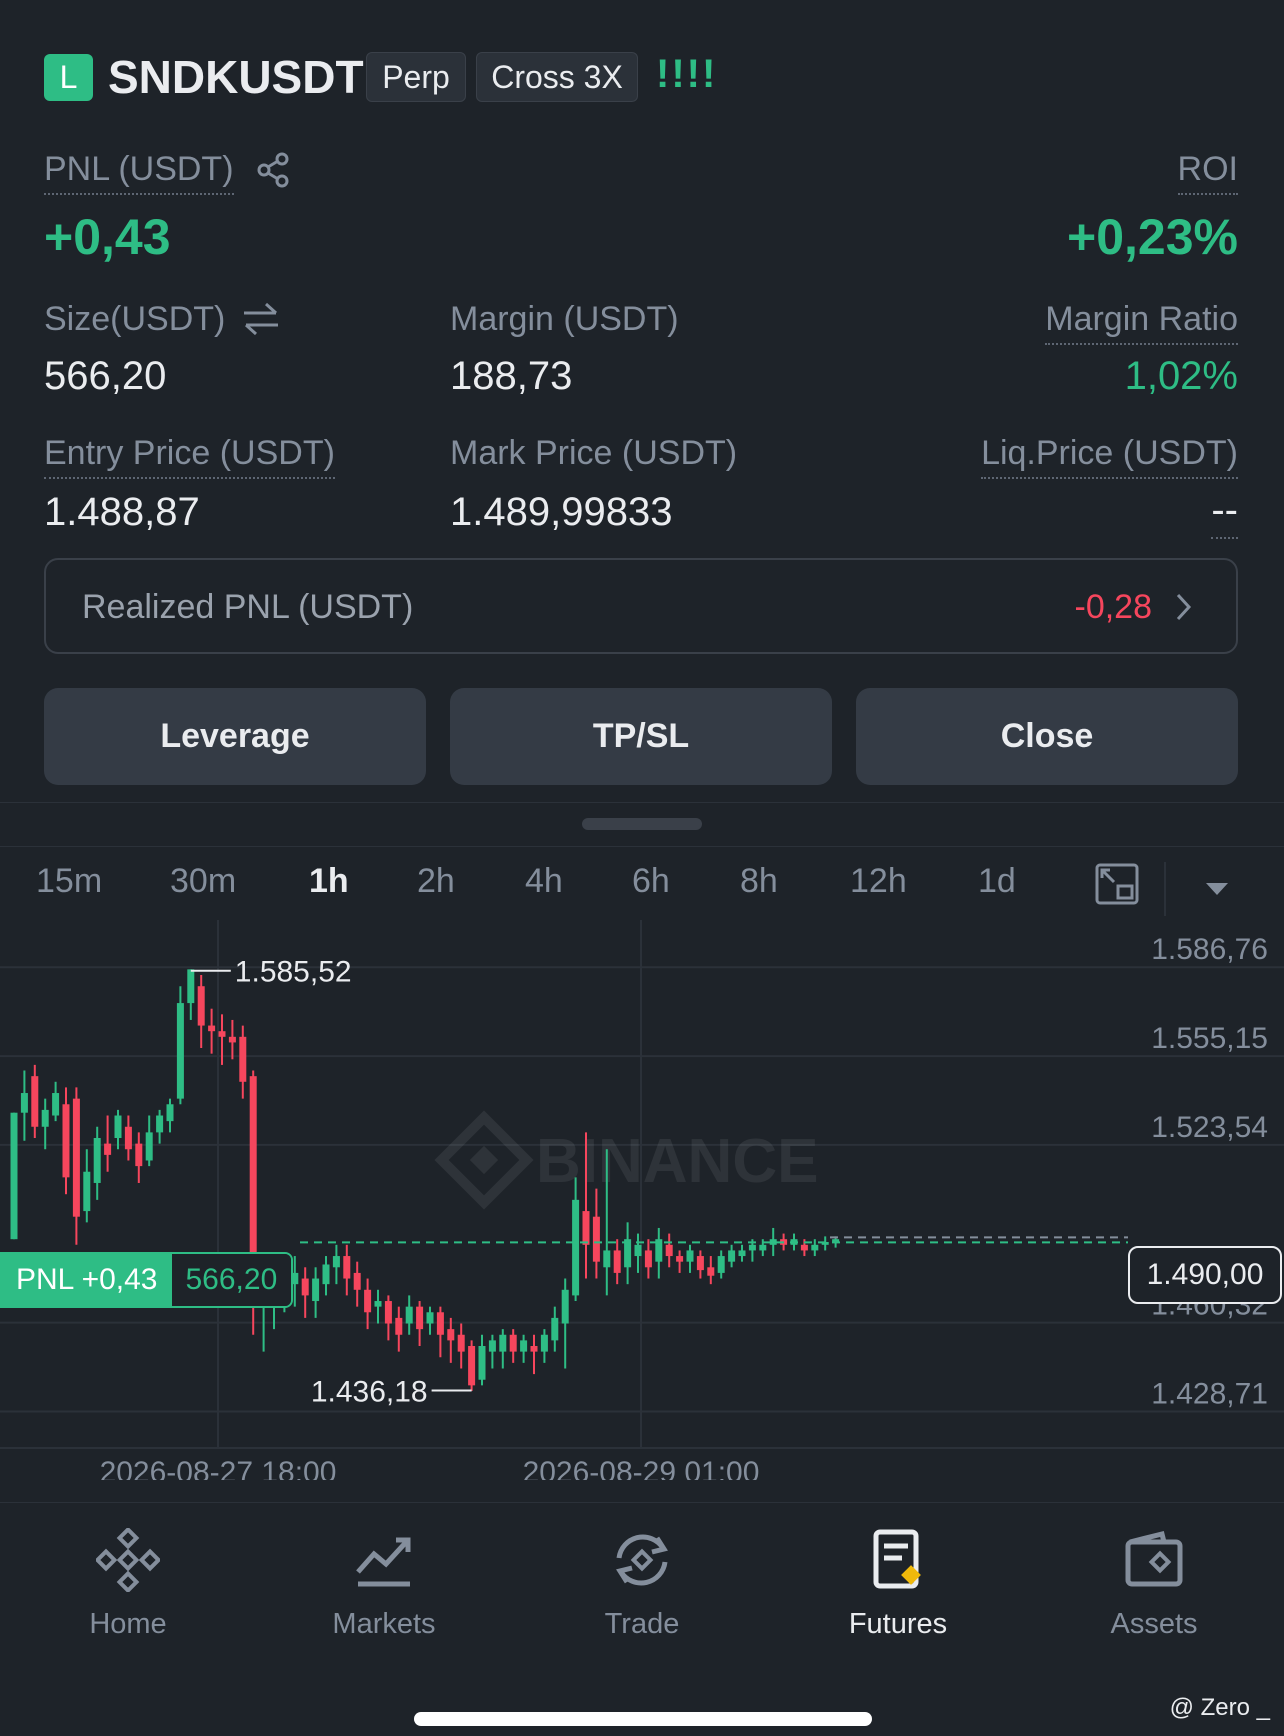 The width and height of the screenshot is (1284, 1736). I want to click on timeframe-30m: 30m, so click(203, 881).